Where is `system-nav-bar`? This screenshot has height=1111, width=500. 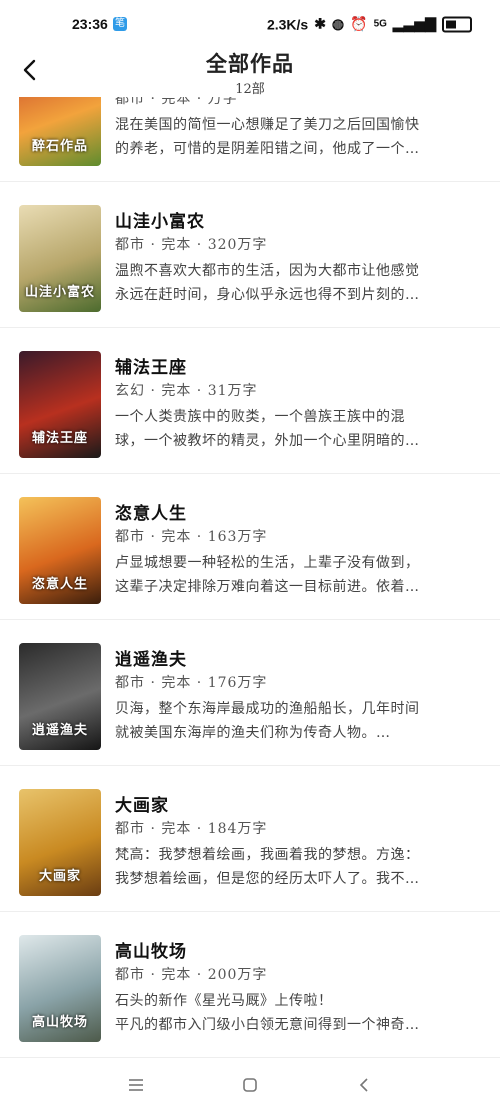 system-nav-bar is located at coordinates (250, 1085).